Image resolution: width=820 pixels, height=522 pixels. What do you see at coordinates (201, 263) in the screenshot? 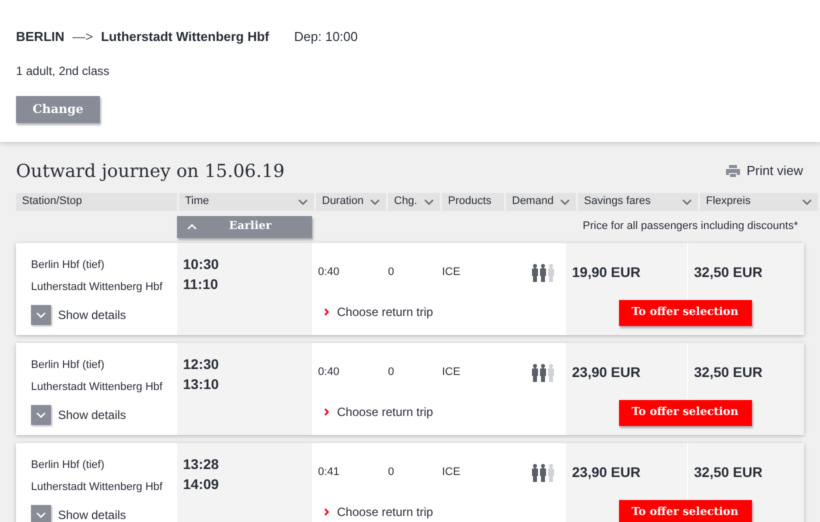
I see `departure-time: 10:30` at bounding box center [201, 263].